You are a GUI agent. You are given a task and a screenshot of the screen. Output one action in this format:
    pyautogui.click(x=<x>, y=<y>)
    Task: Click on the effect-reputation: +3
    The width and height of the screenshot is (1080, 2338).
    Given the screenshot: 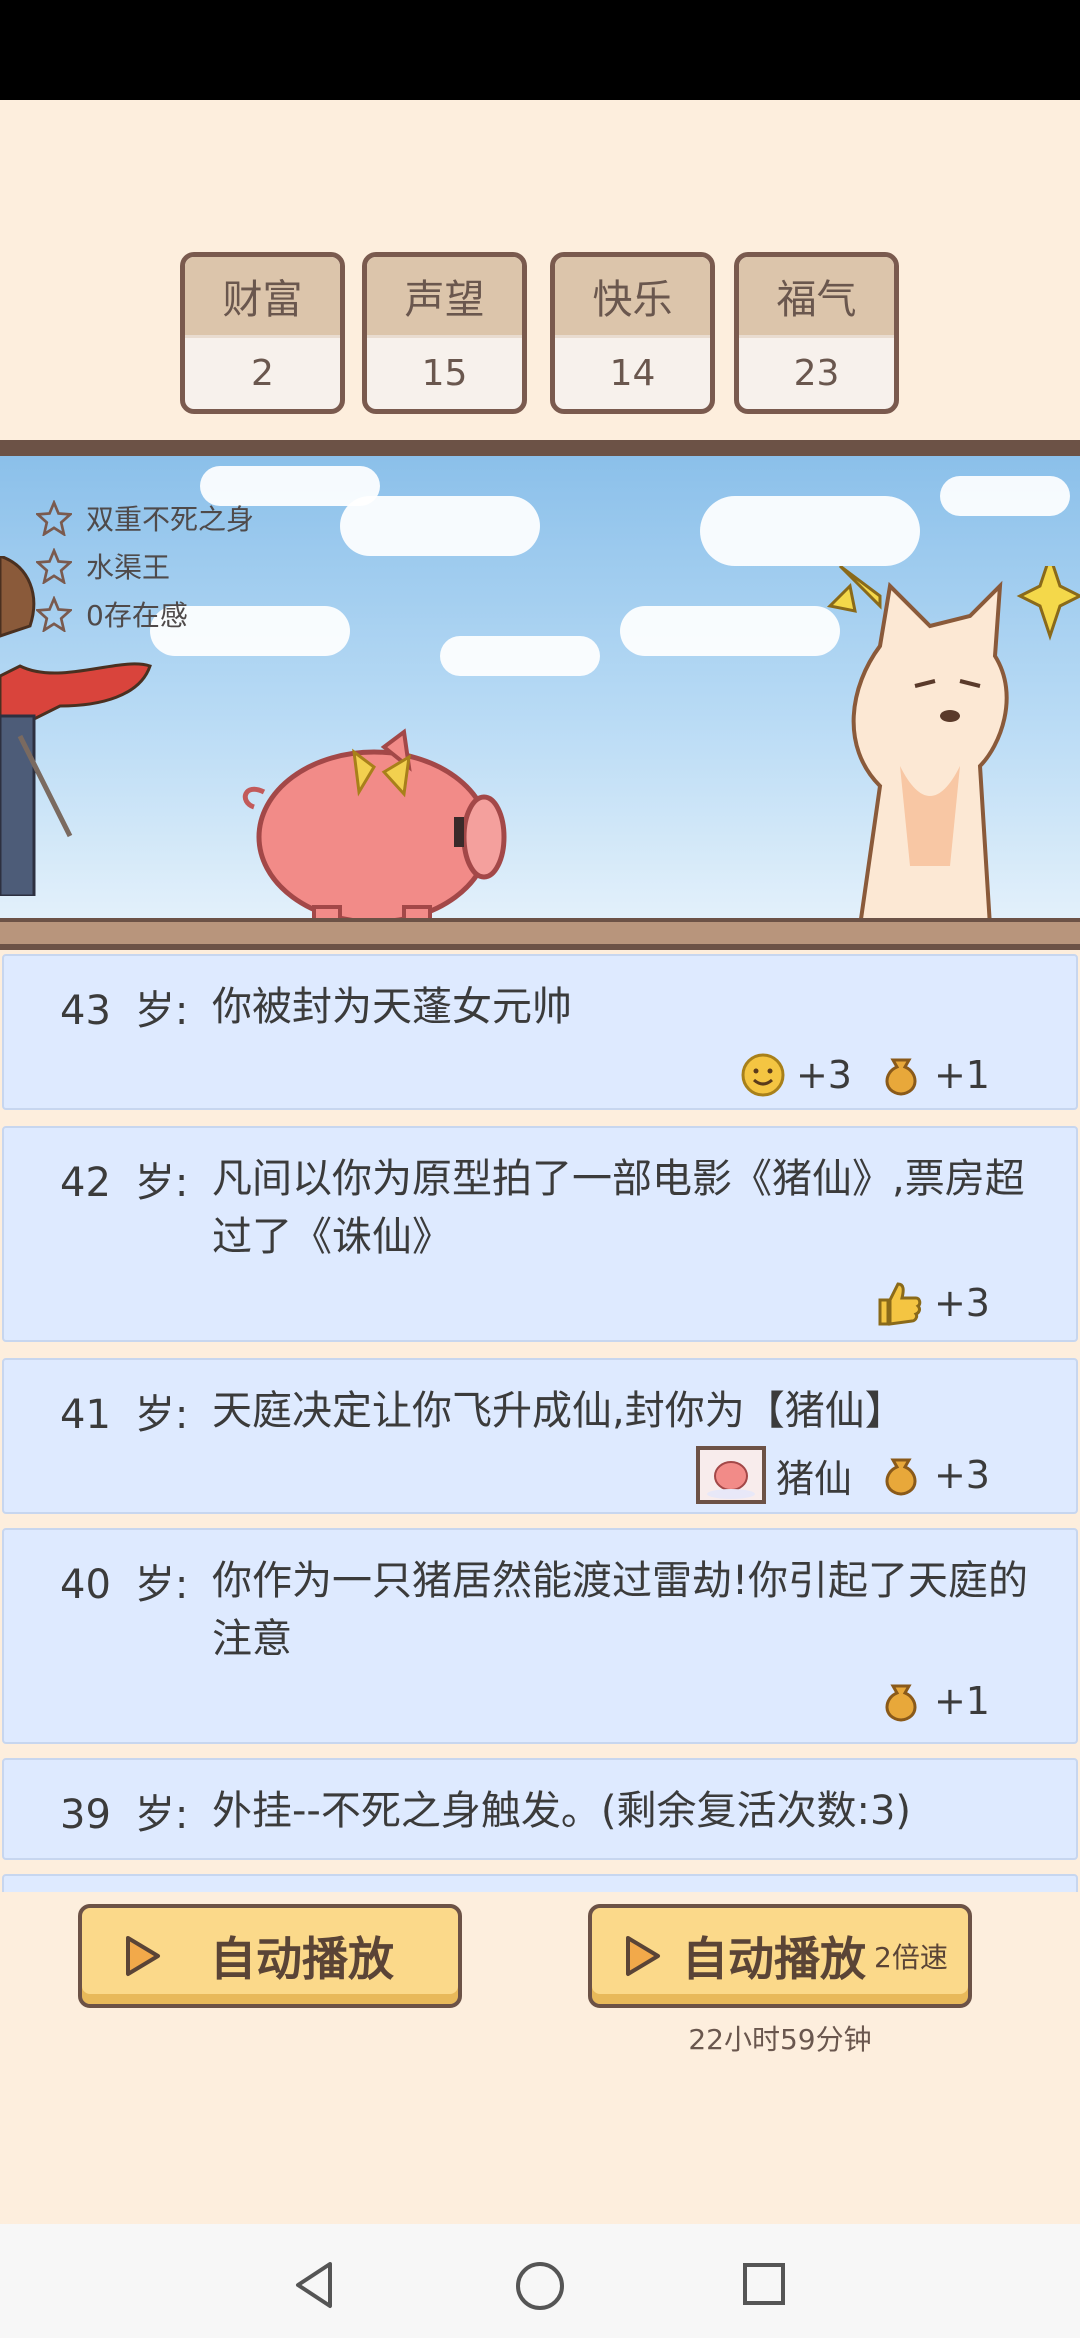 What is the action you would take?
    pyautogui.click(x=932, y=1303)
    